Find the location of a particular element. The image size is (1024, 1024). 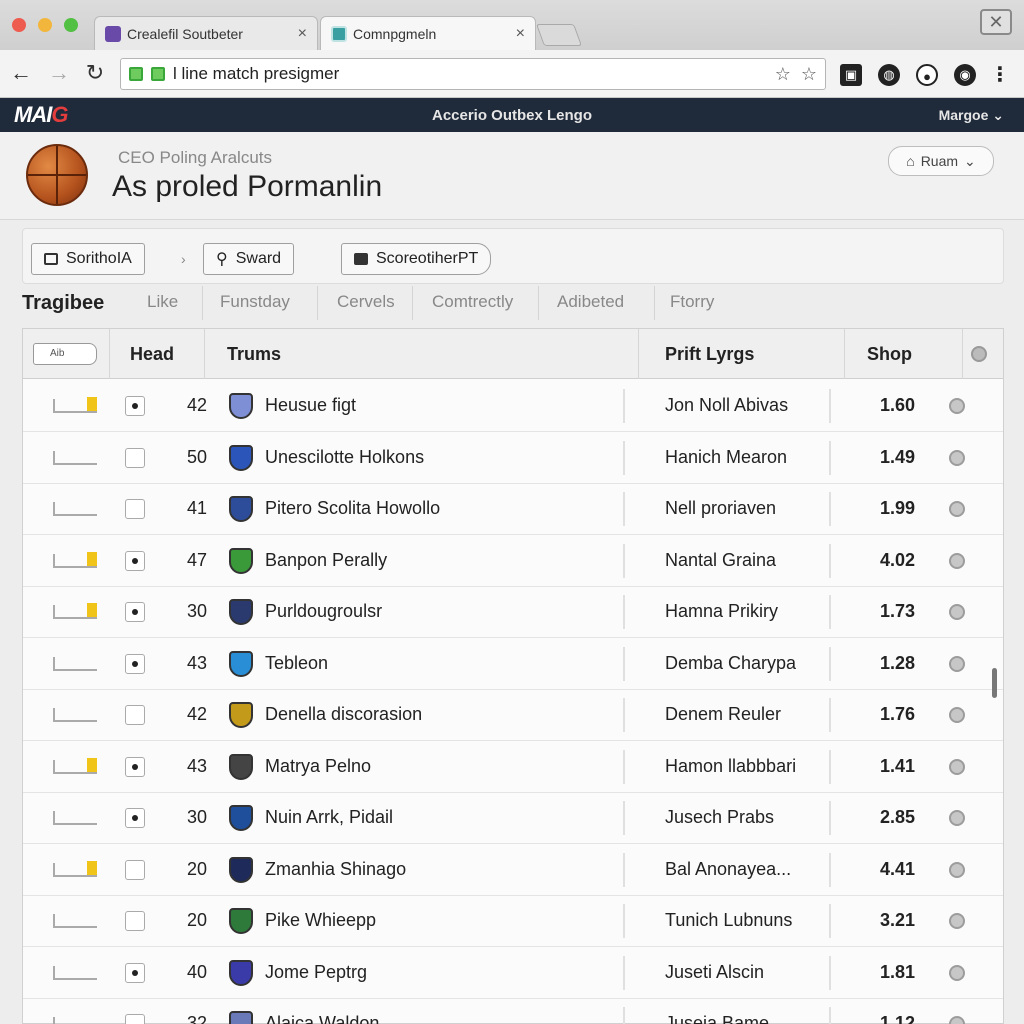

column-header-head: Head is located at coordinates (157, 354).